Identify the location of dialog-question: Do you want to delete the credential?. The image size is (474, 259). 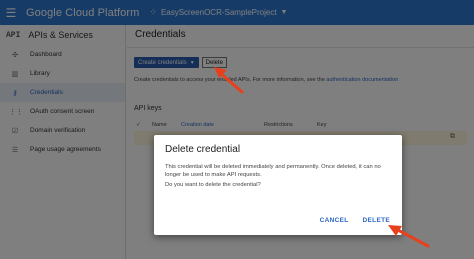
(213, 185).